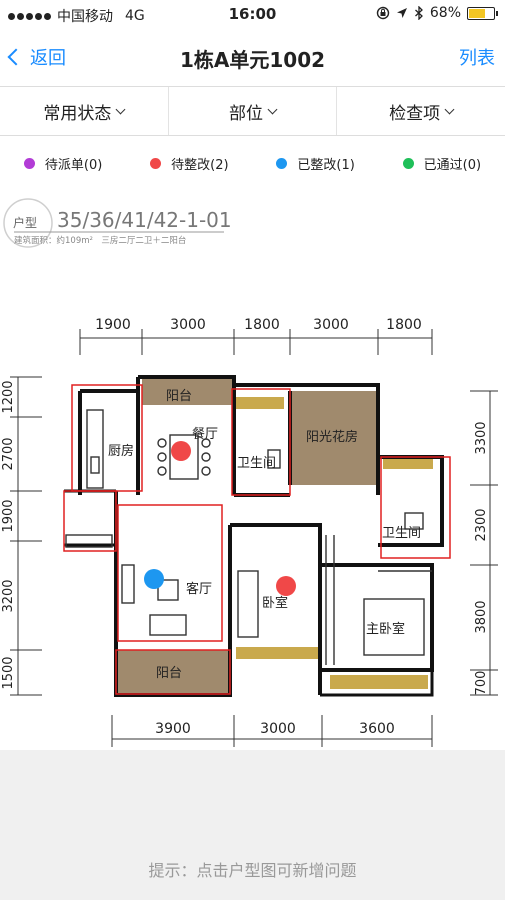 The width and height of the screenshot is (505, 900). I want to click on filter-label: 检查项, so click(415, 113).